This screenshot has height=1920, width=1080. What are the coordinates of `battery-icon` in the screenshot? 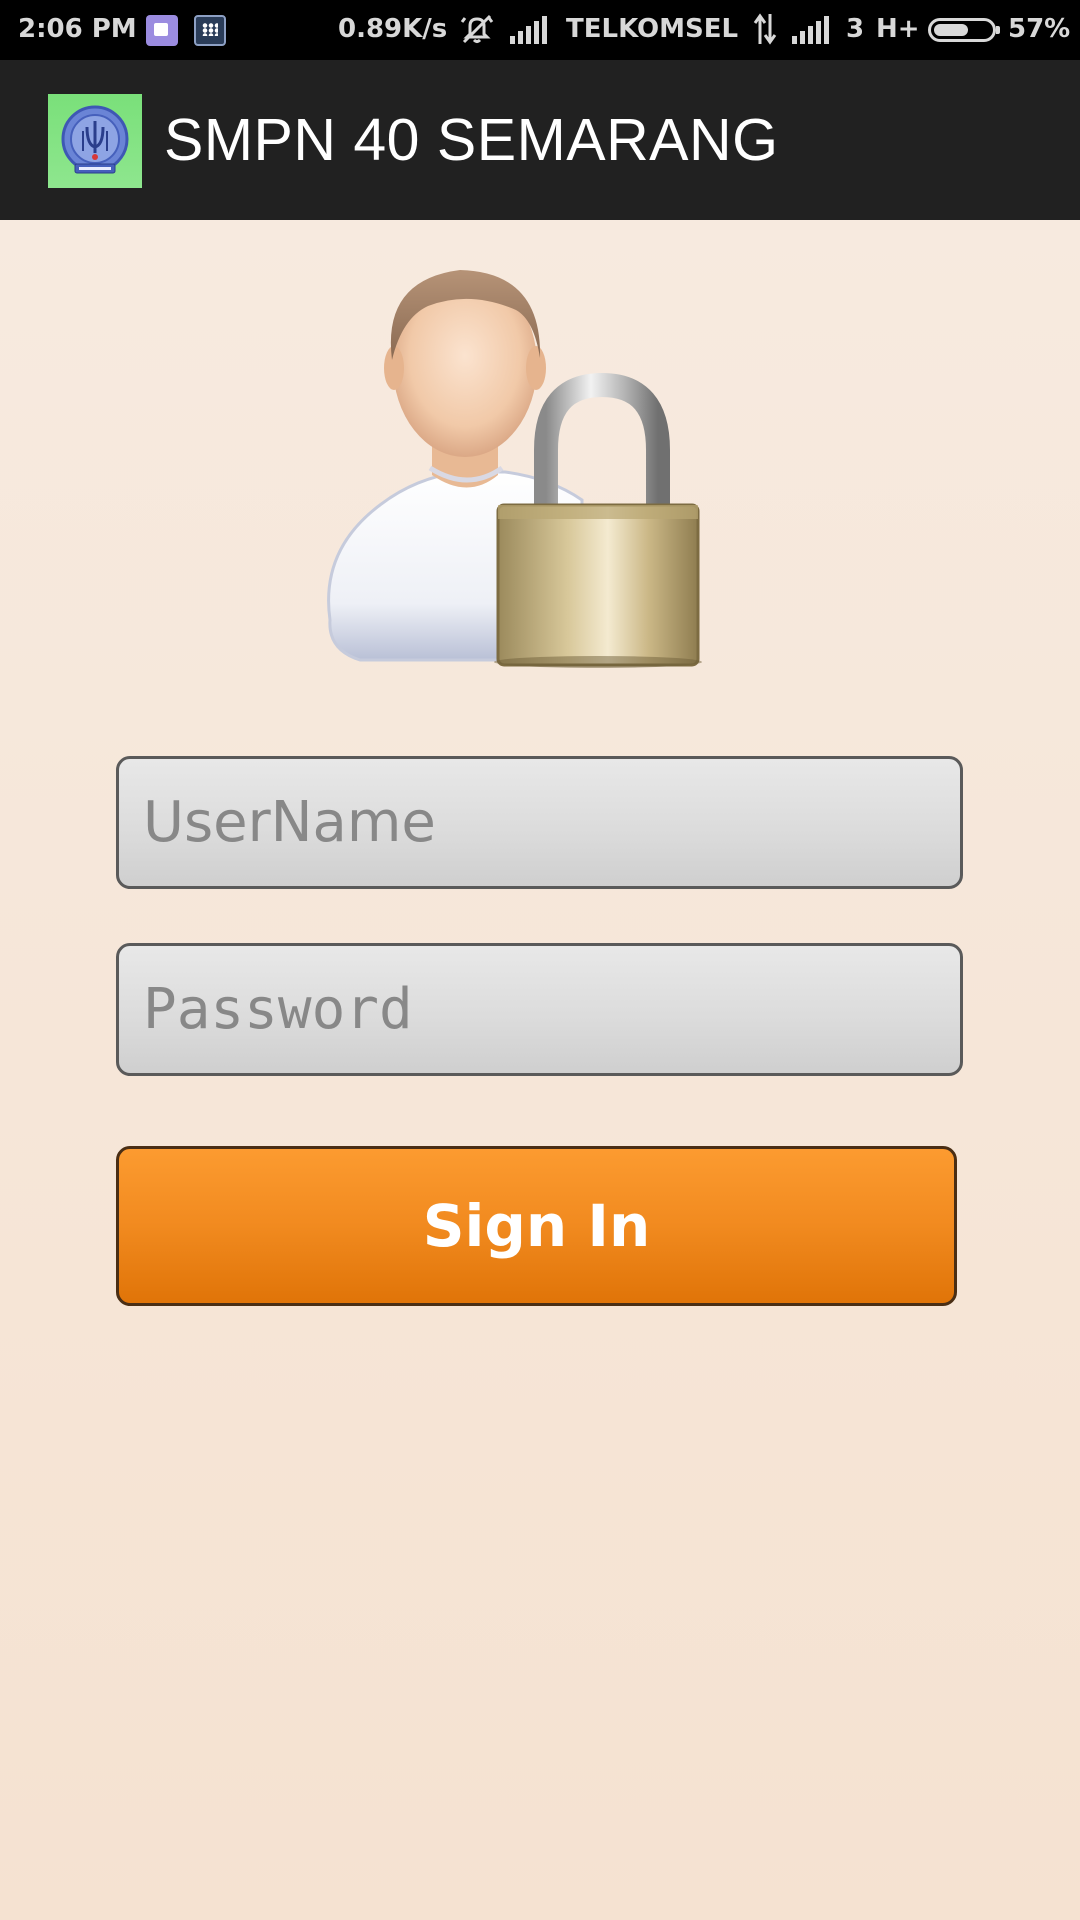 It's located at (964, 30).